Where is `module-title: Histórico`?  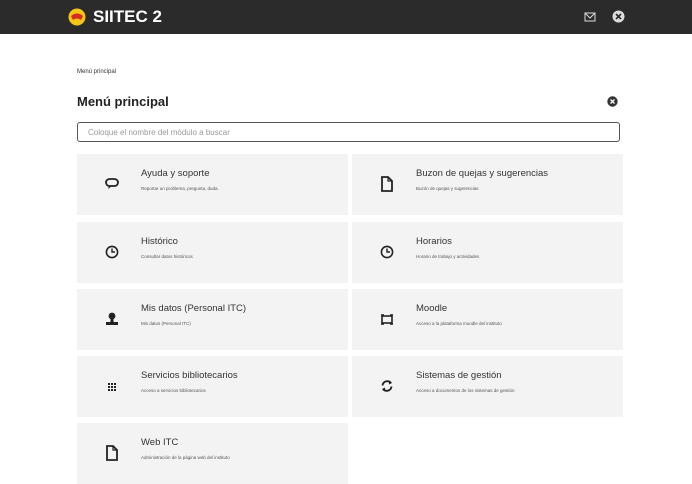
module-title: Histórico is located at coordinates (159, 241).